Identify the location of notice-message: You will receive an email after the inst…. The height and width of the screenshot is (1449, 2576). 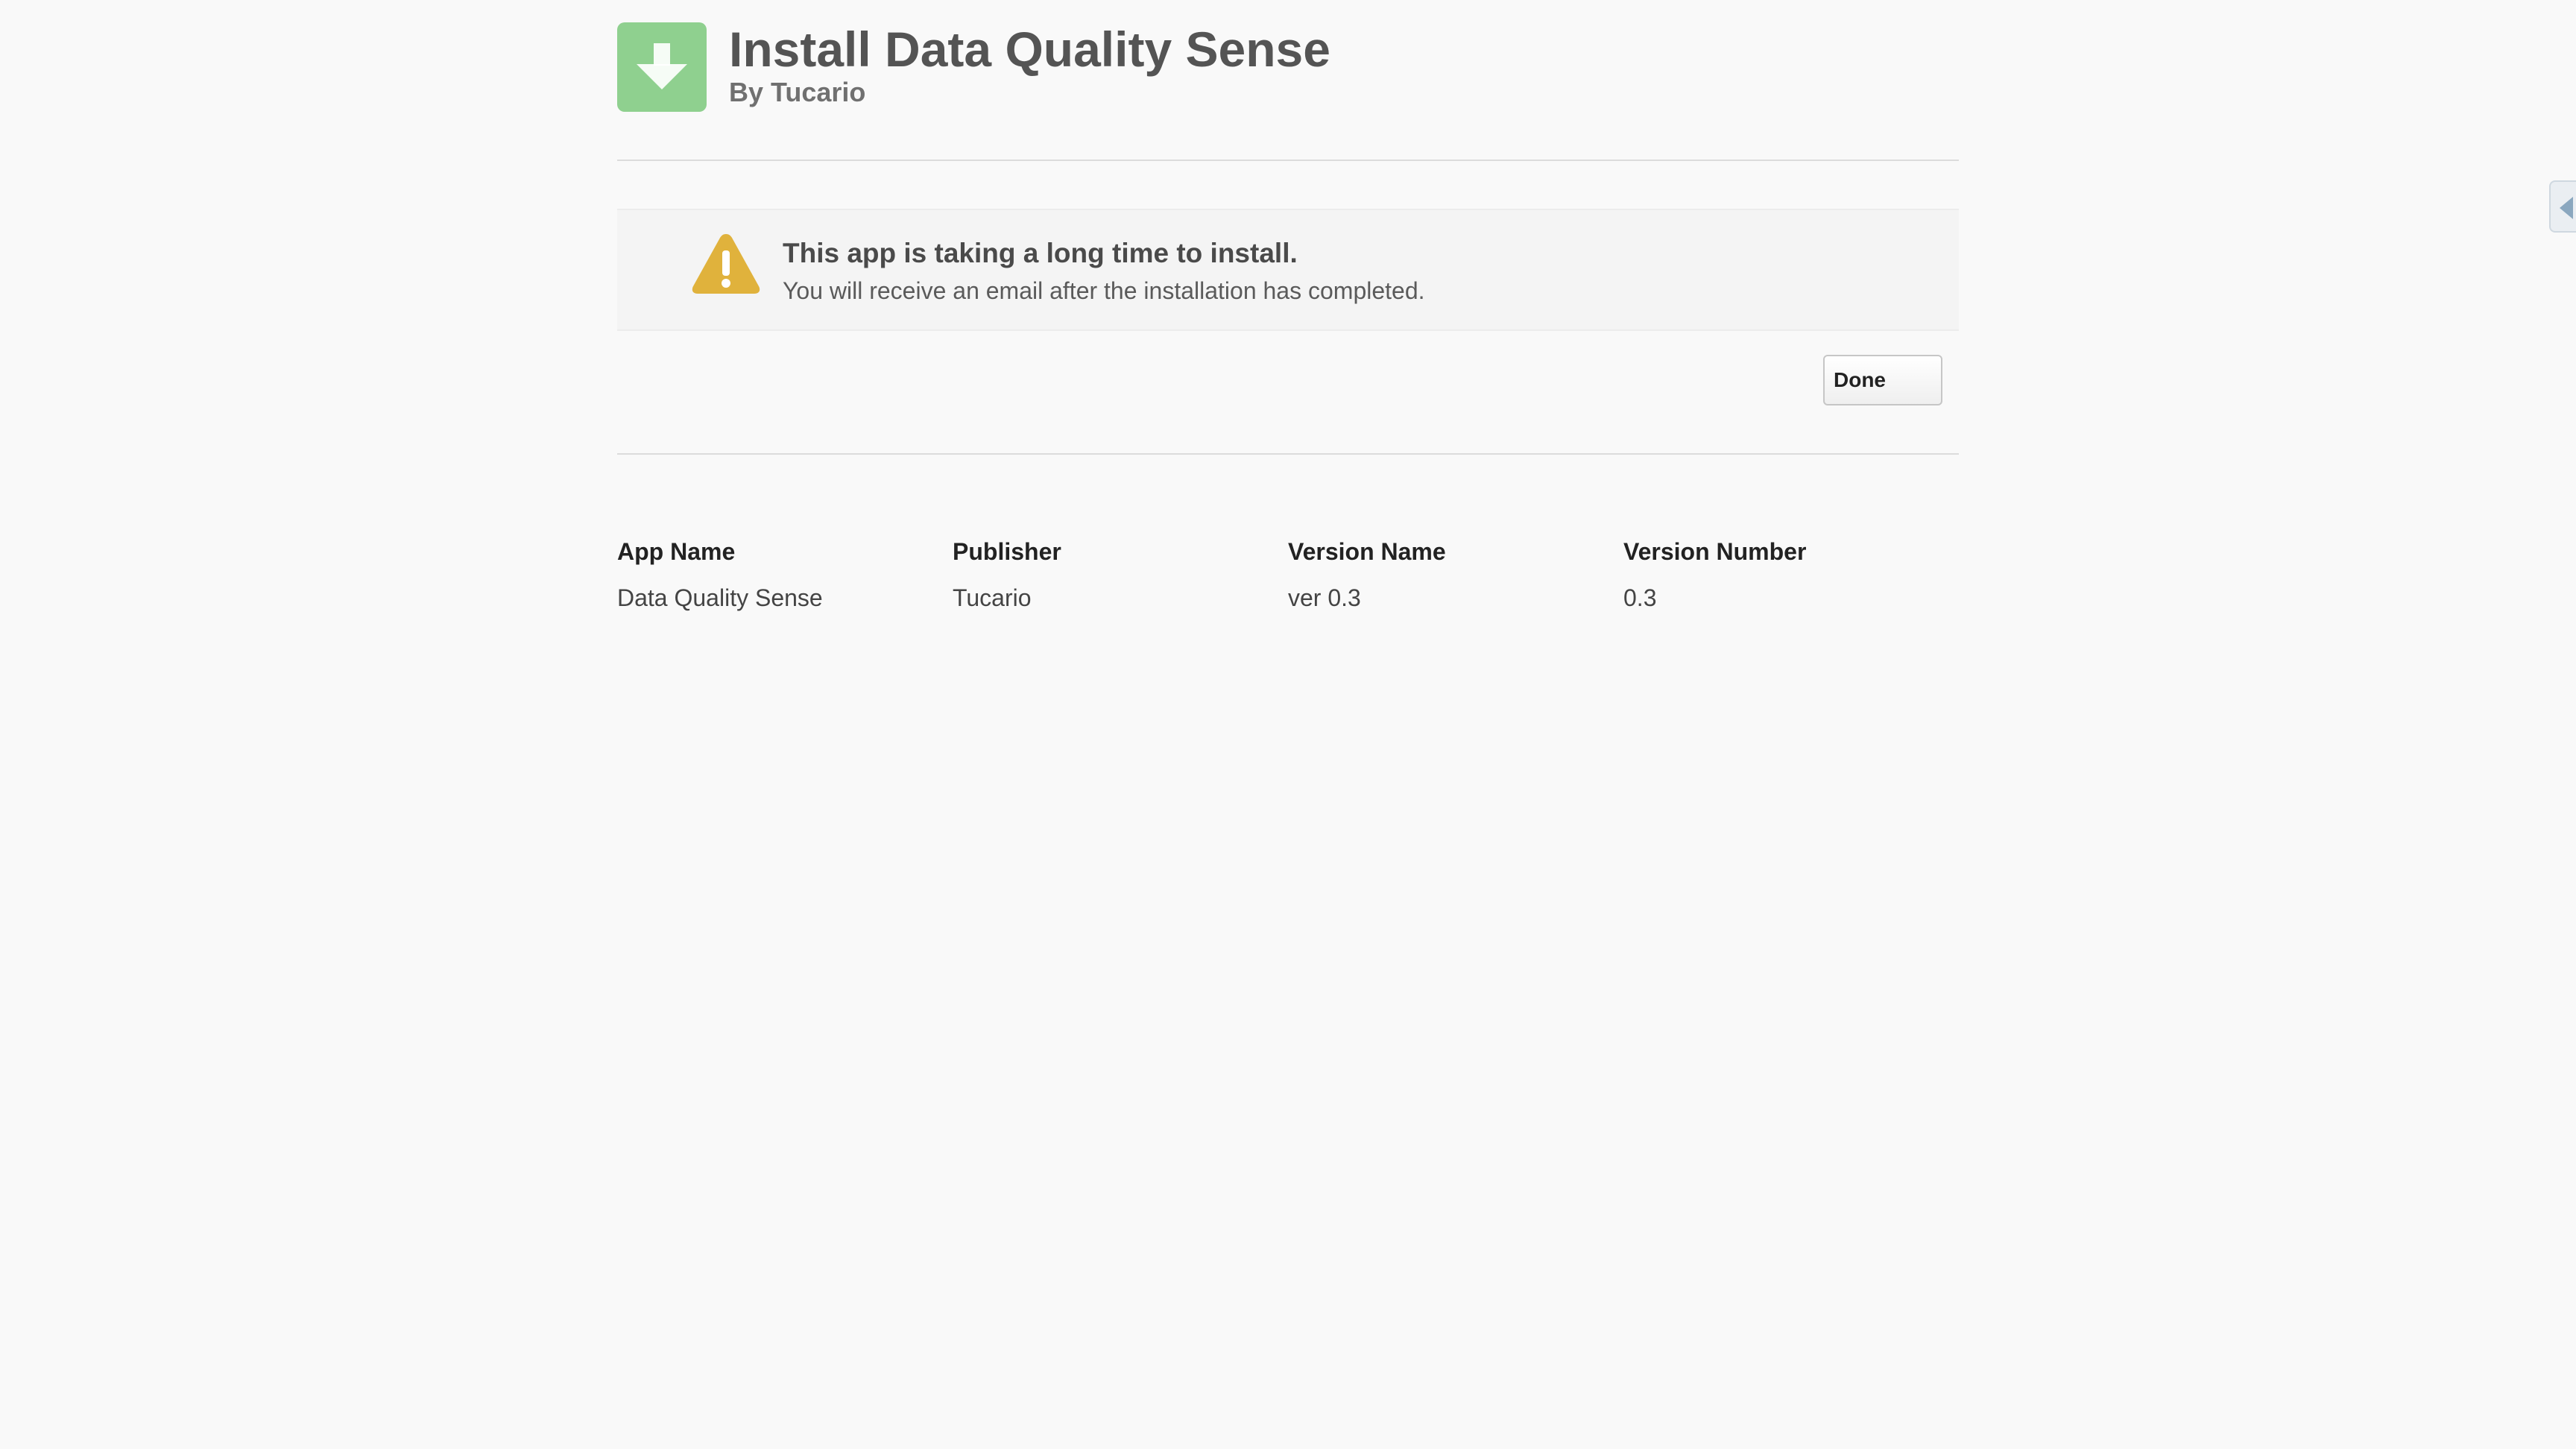
(1104, 290).